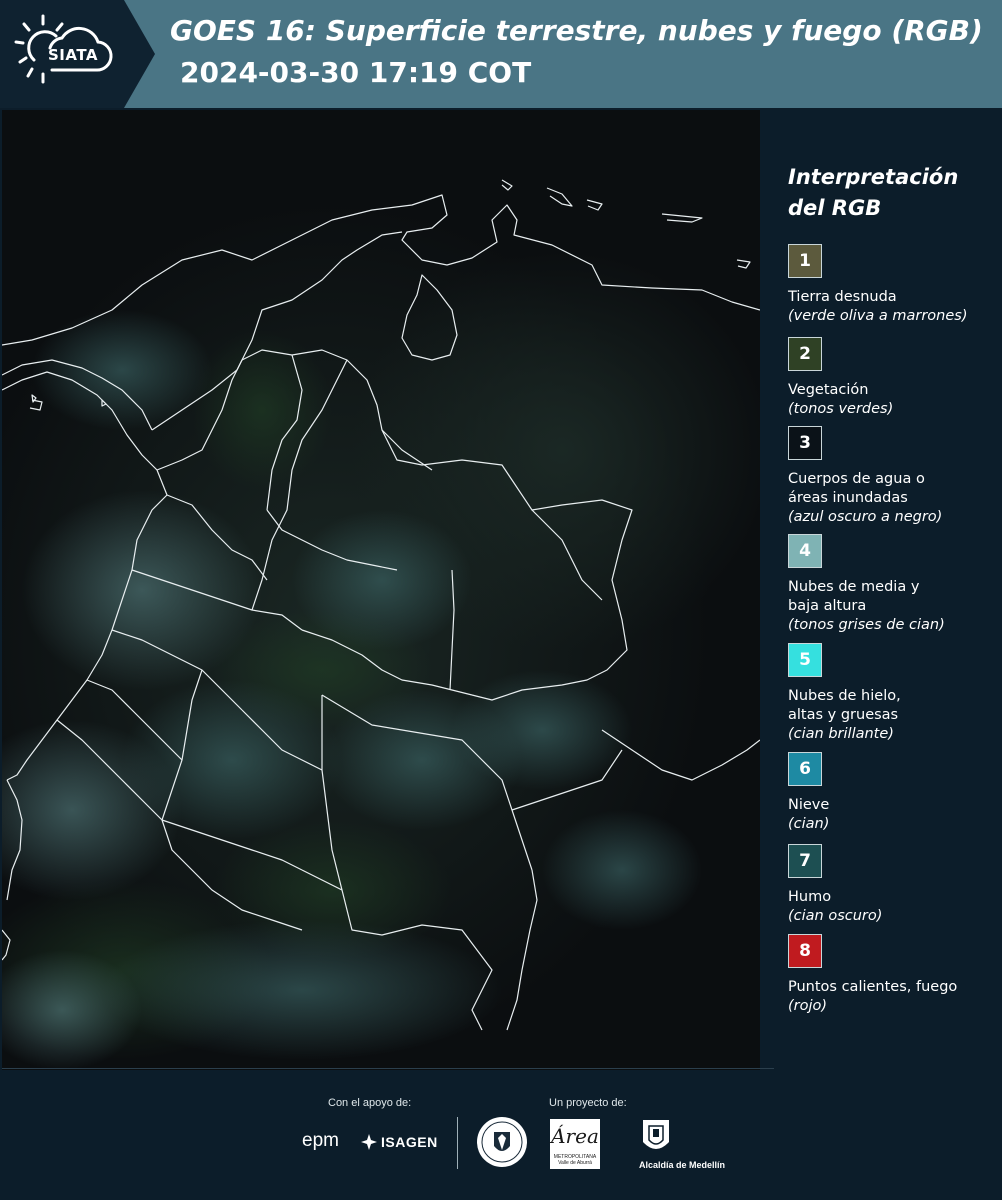  I want to click on legend-label: Nubes de media y baja altura, so click(894, 597).